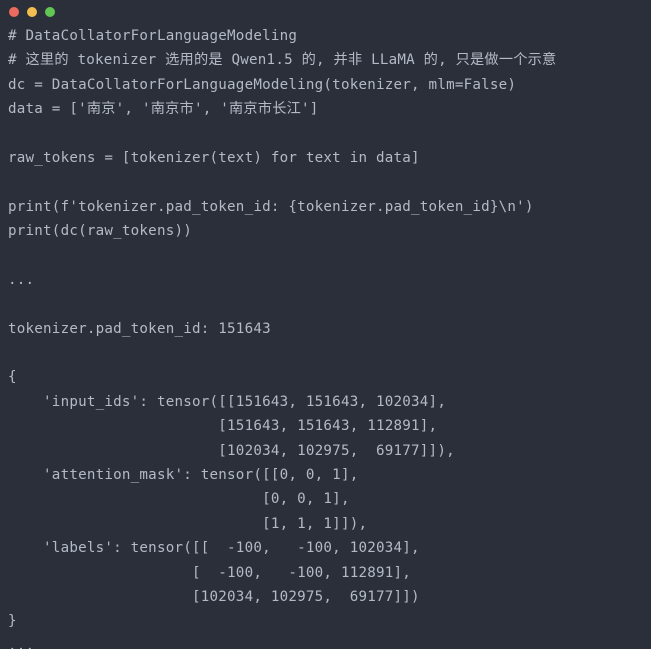 This screenshot has width=651, height=649. I want to click on code-line: 'labels': tensor([[ -100, -100, 102034],, so click(214, 548).